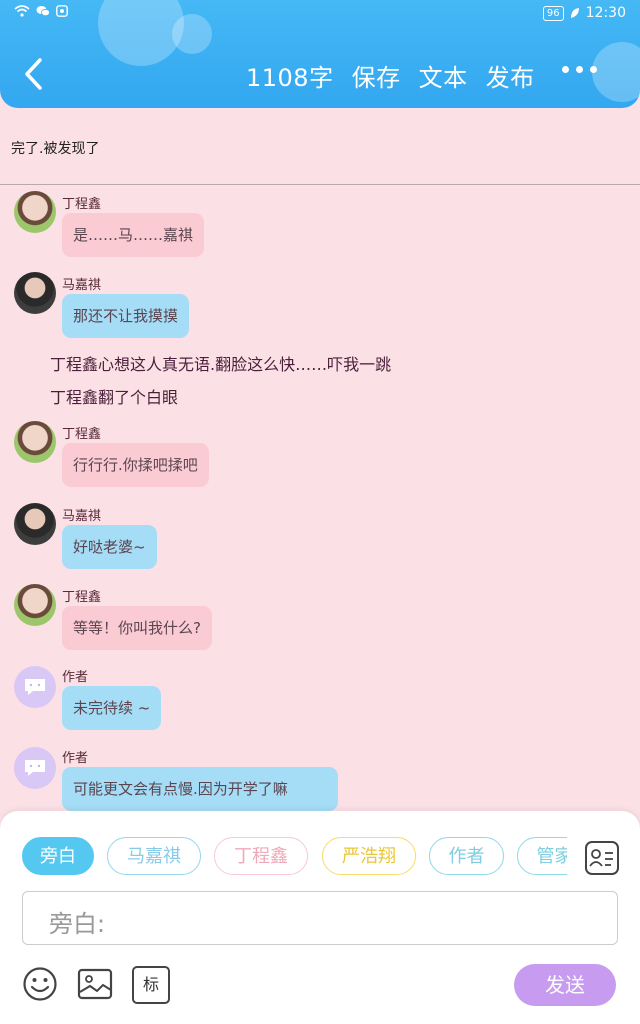  Describe the element at coordinates (114, 396) in the screenshot. I see `narration-text: 丁程鑫翻了个白眼` at that location.